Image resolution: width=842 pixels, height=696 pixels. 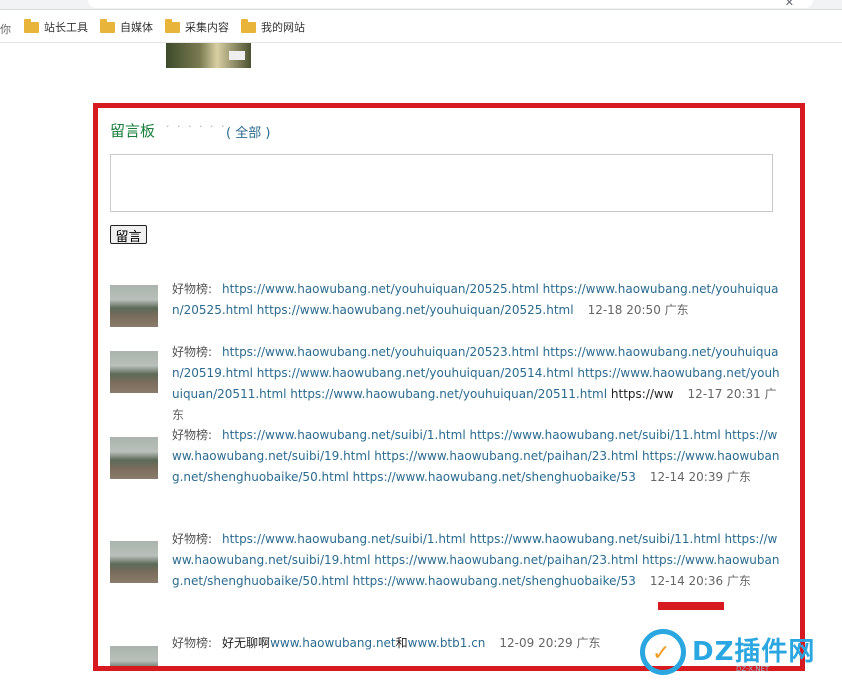 I want to click on message-mid: 和, so click(x=401, y=643).